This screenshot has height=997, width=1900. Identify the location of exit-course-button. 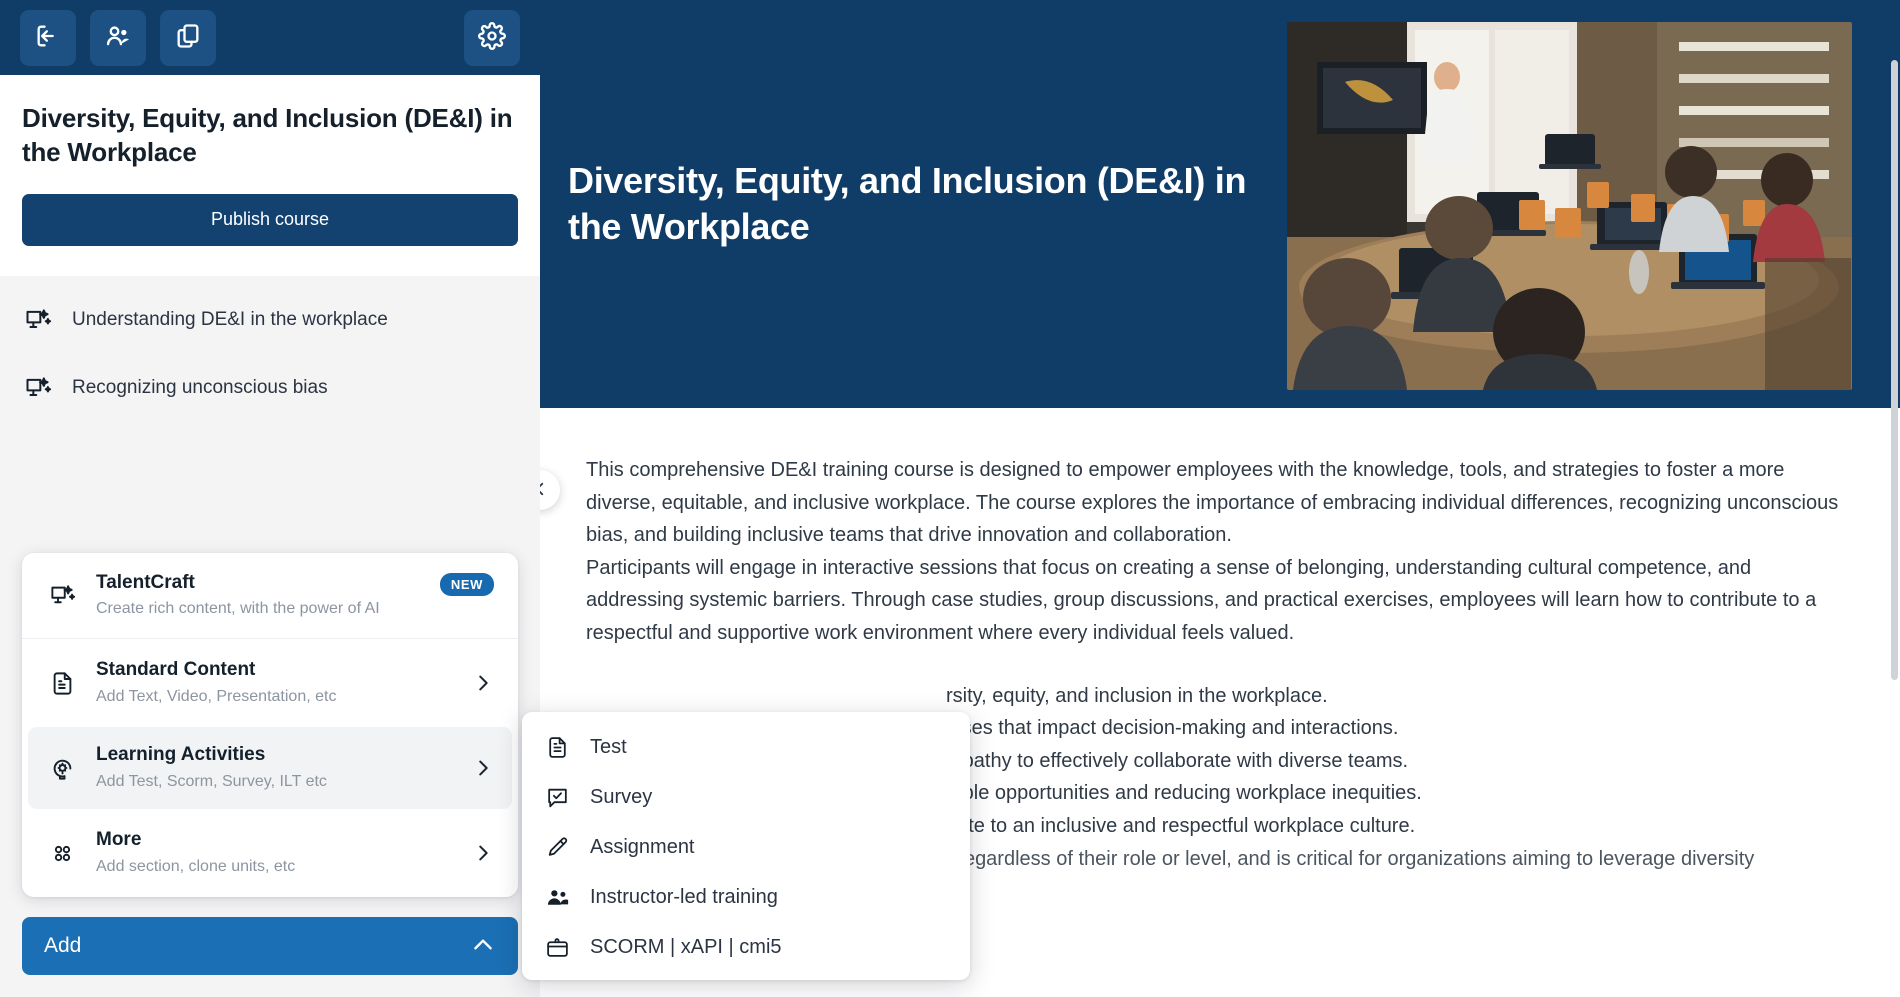
(48, 37).